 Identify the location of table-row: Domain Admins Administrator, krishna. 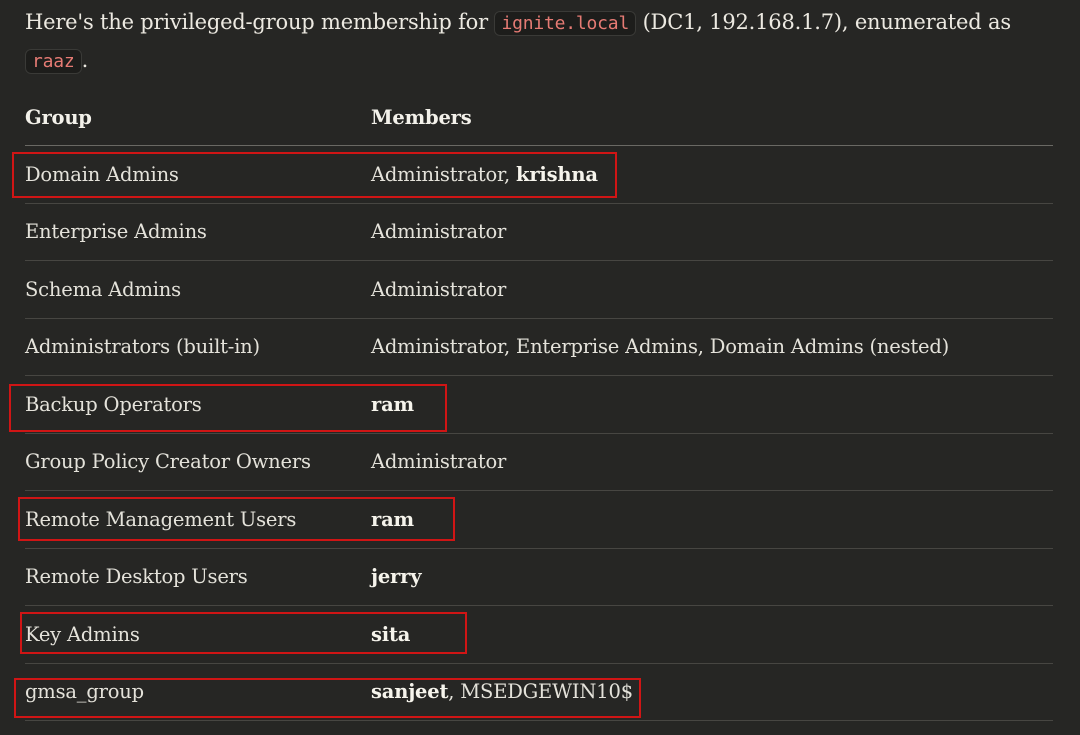
(539, 174).